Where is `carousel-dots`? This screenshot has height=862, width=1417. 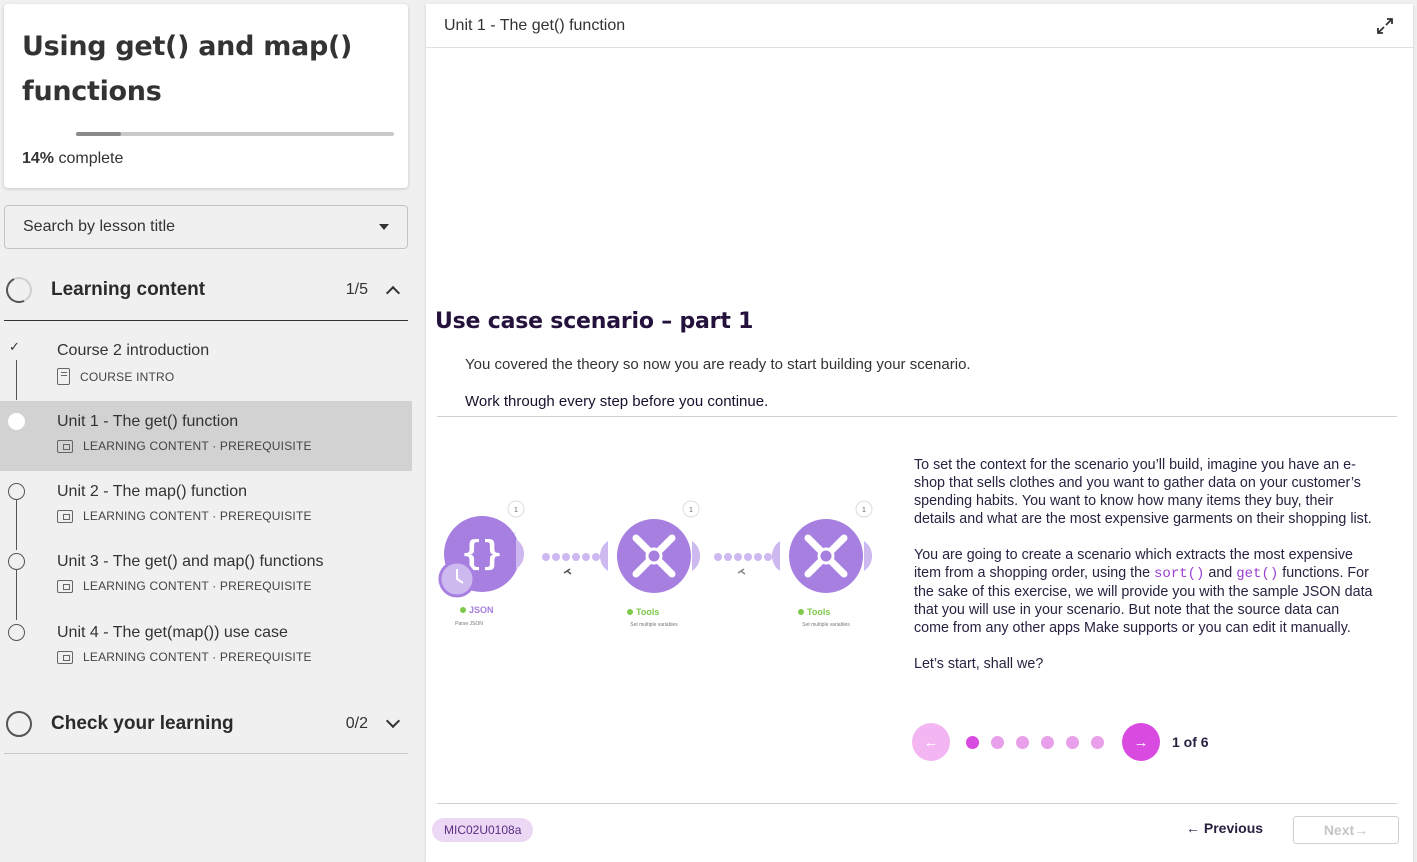 carousel-dots is located at coordinates (1035, 742).